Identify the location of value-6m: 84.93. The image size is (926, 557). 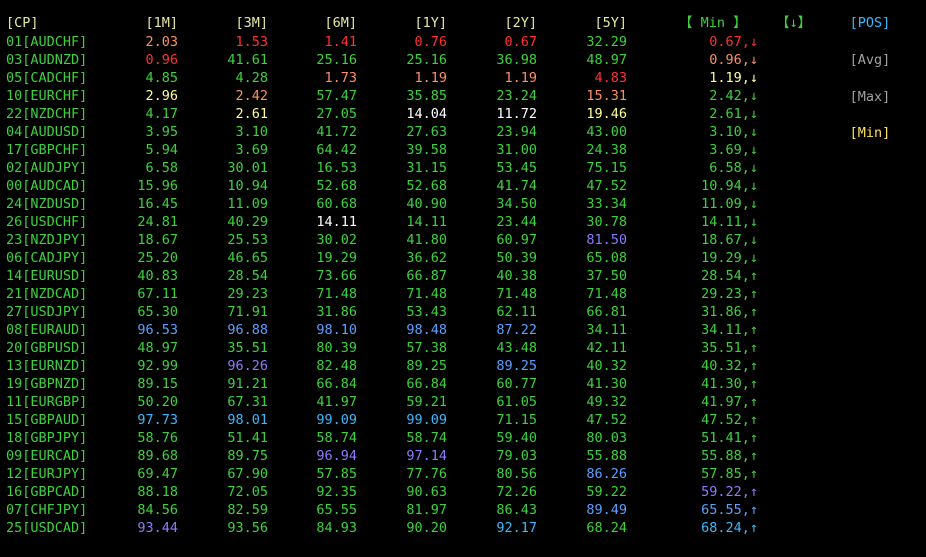
(336, 528).